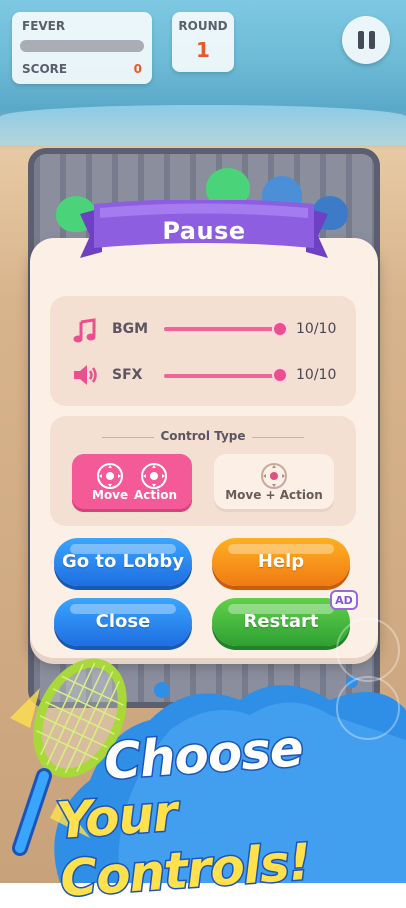  What do you see at coordinates (280, 329) in the screenshot?
I see `bgm-slider-knob` at bounding box center [280, 329].